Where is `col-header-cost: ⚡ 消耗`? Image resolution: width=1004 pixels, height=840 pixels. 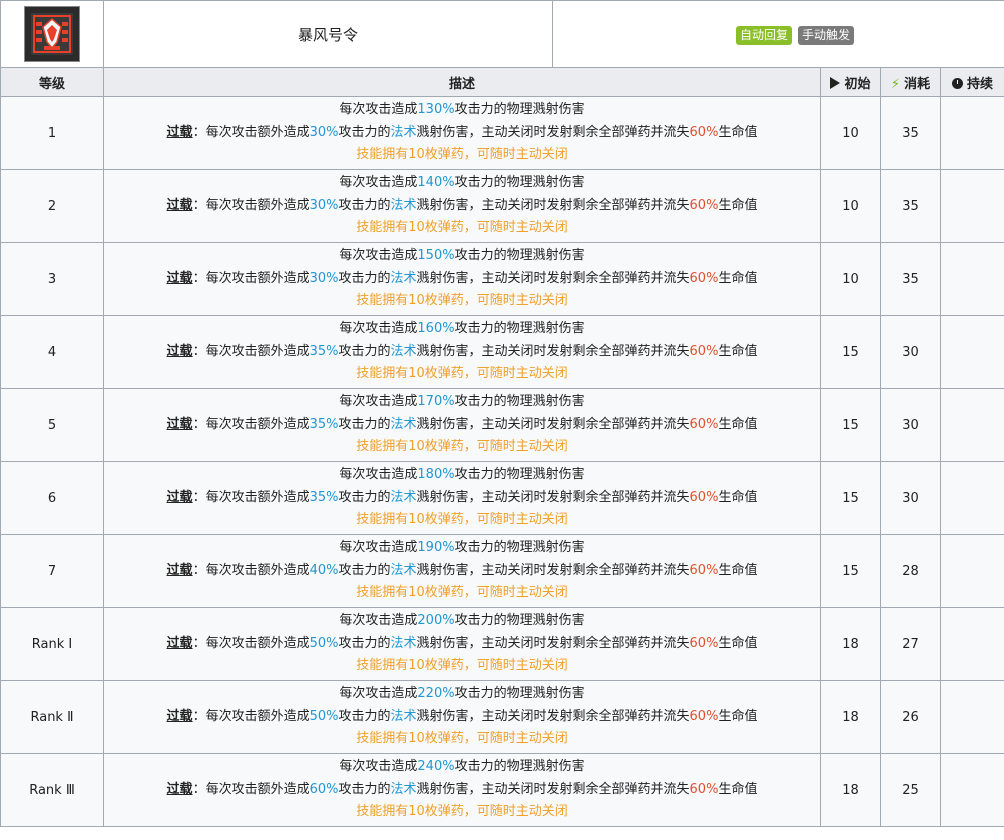 col-header-cost: ⚡ 消耗 is located at coordinates (910, 82).